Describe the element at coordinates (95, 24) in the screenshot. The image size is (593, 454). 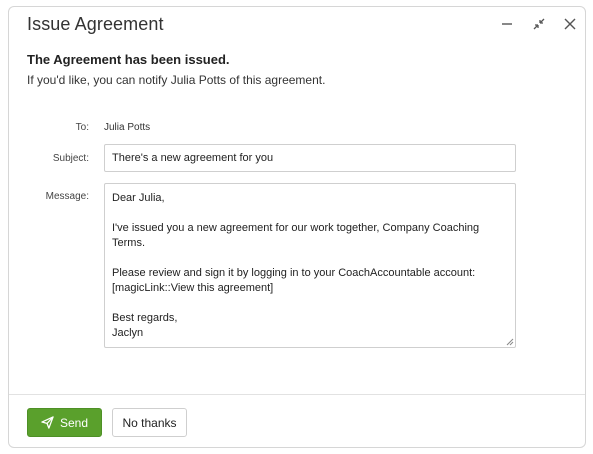
I see `dialog-title: Issue Agreement` at that location.